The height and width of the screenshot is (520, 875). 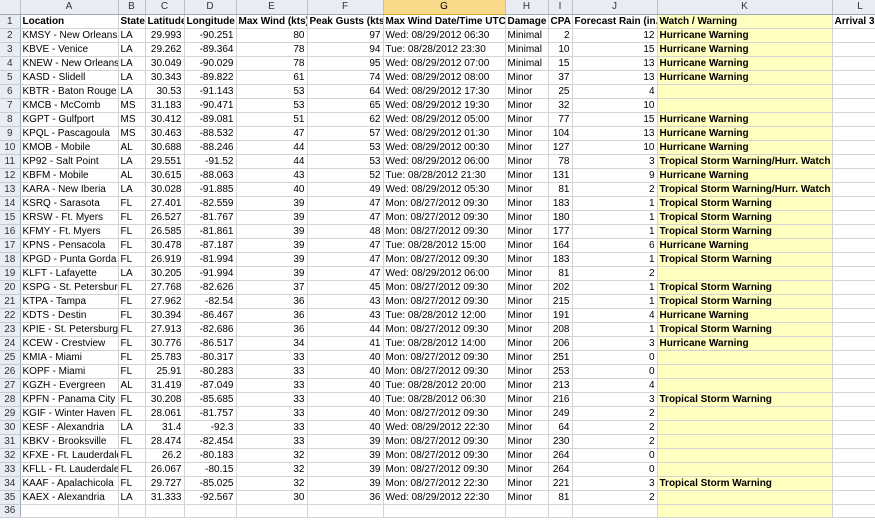 I want to click on header-cell-cpa: CPA, so click(x=560, y=21).